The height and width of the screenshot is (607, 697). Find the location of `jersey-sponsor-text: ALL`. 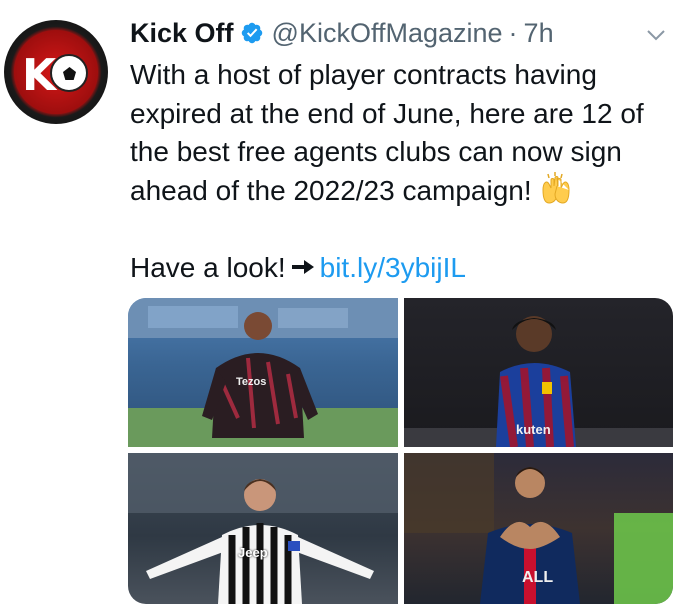

jersey-sponsor-text: ALL is located at coordinates (538, 577).